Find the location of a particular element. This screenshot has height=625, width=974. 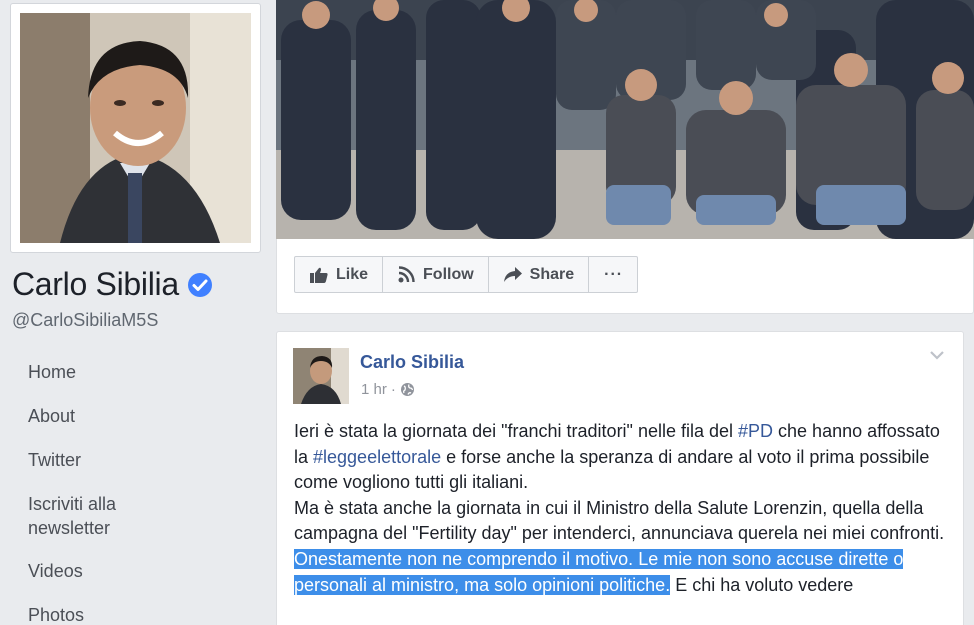

page-title: Carlo Sibilia is located at coordinates (95, 284).